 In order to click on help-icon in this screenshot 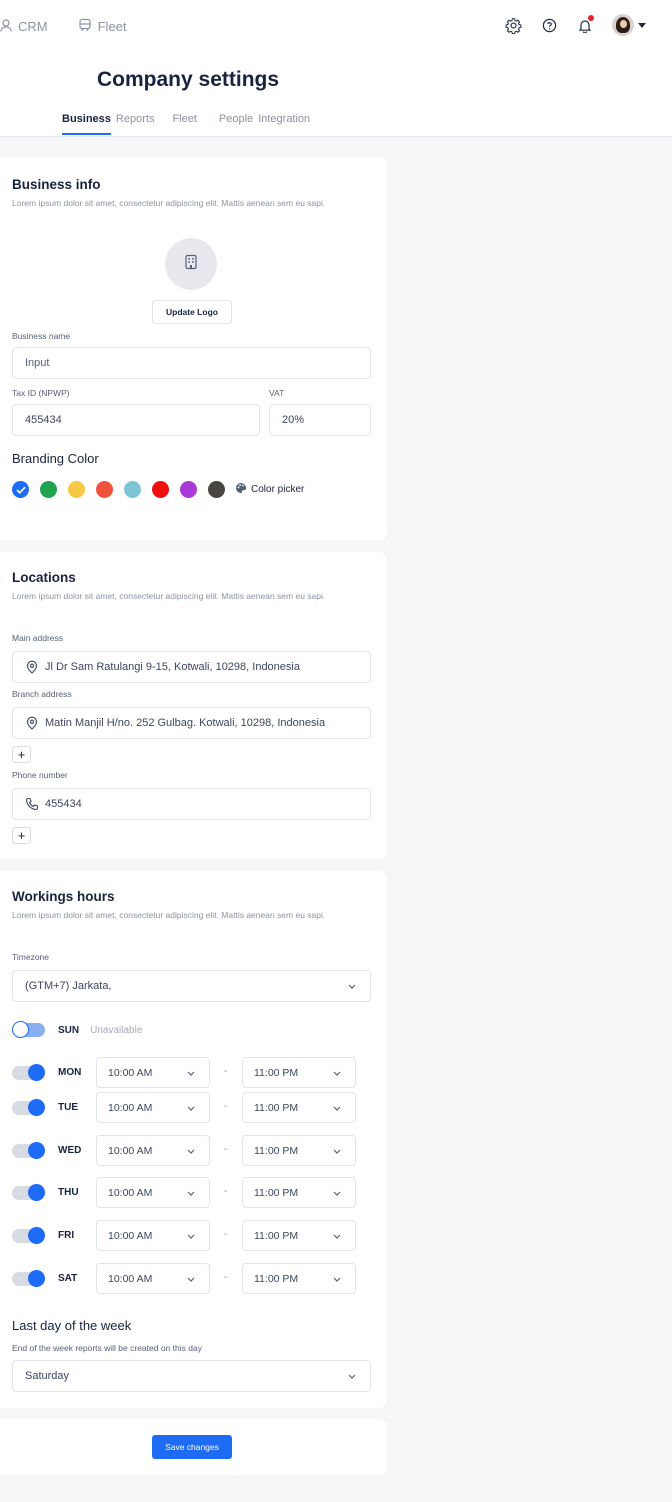, I will do `click(549, 25)`.